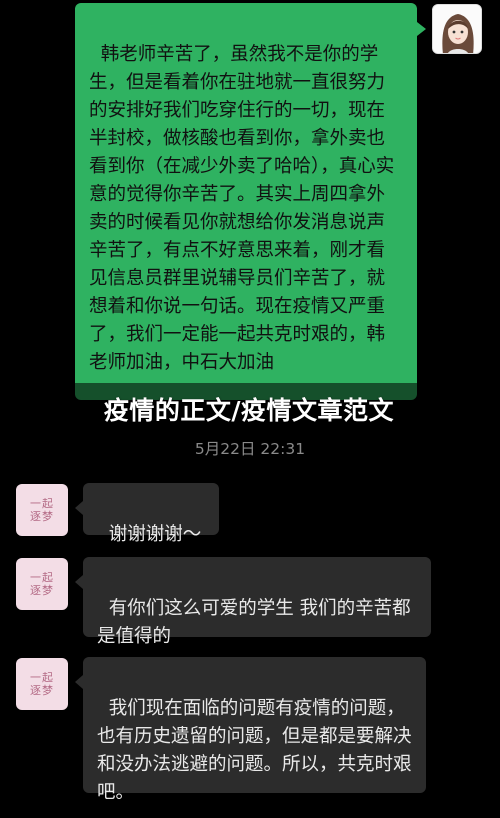 This screenshot has height=818, width=500. I want to click on my-bubble-tail, so click(421, 29).